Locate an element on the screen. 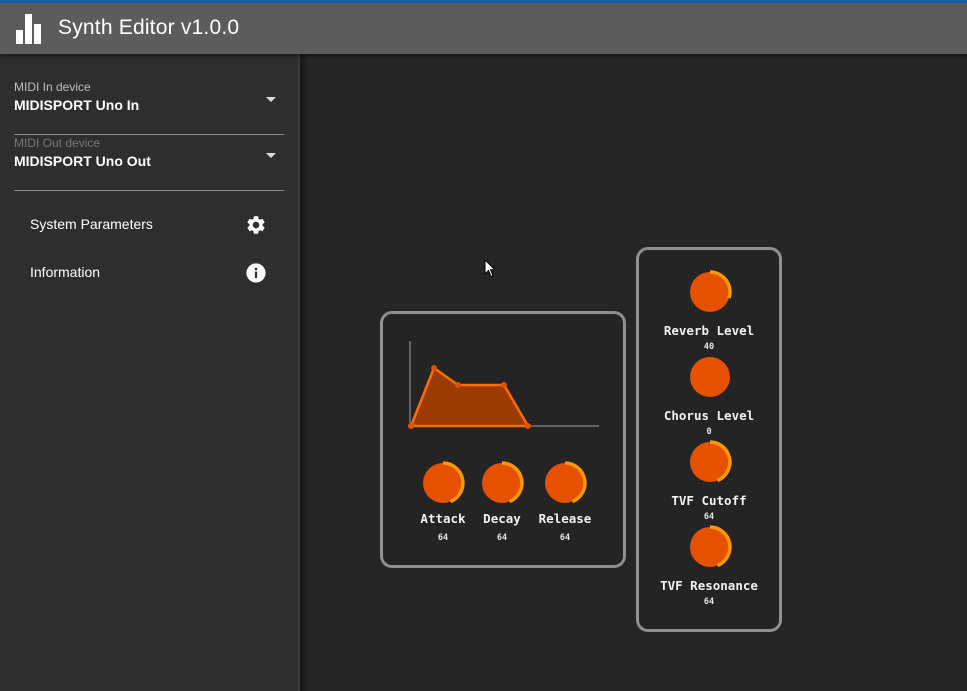 The width and height of the screenshot is (967, 691). midi-out-label: MIDI Out device is located at coordinates (57, 143).